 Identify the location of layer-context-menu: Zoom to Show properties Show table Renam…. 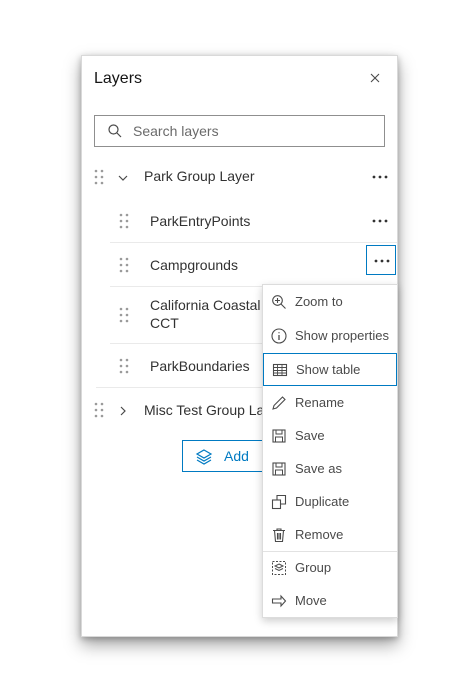
(330, 451).